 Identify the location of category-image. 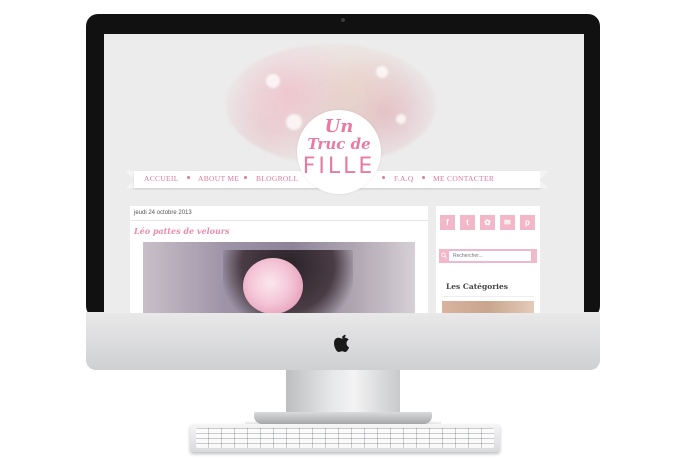
(488, 307).